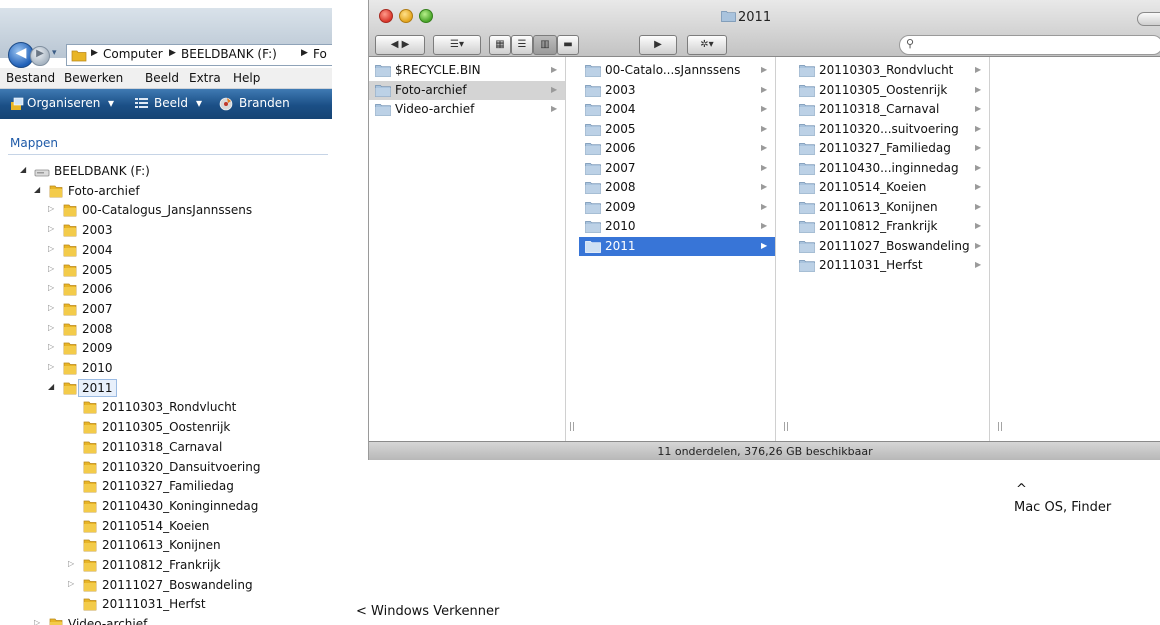 Image resolution: width=1160 pixels, height=625 pixels. I want to click on menu-edit: Bewerken, so click(93, 78).